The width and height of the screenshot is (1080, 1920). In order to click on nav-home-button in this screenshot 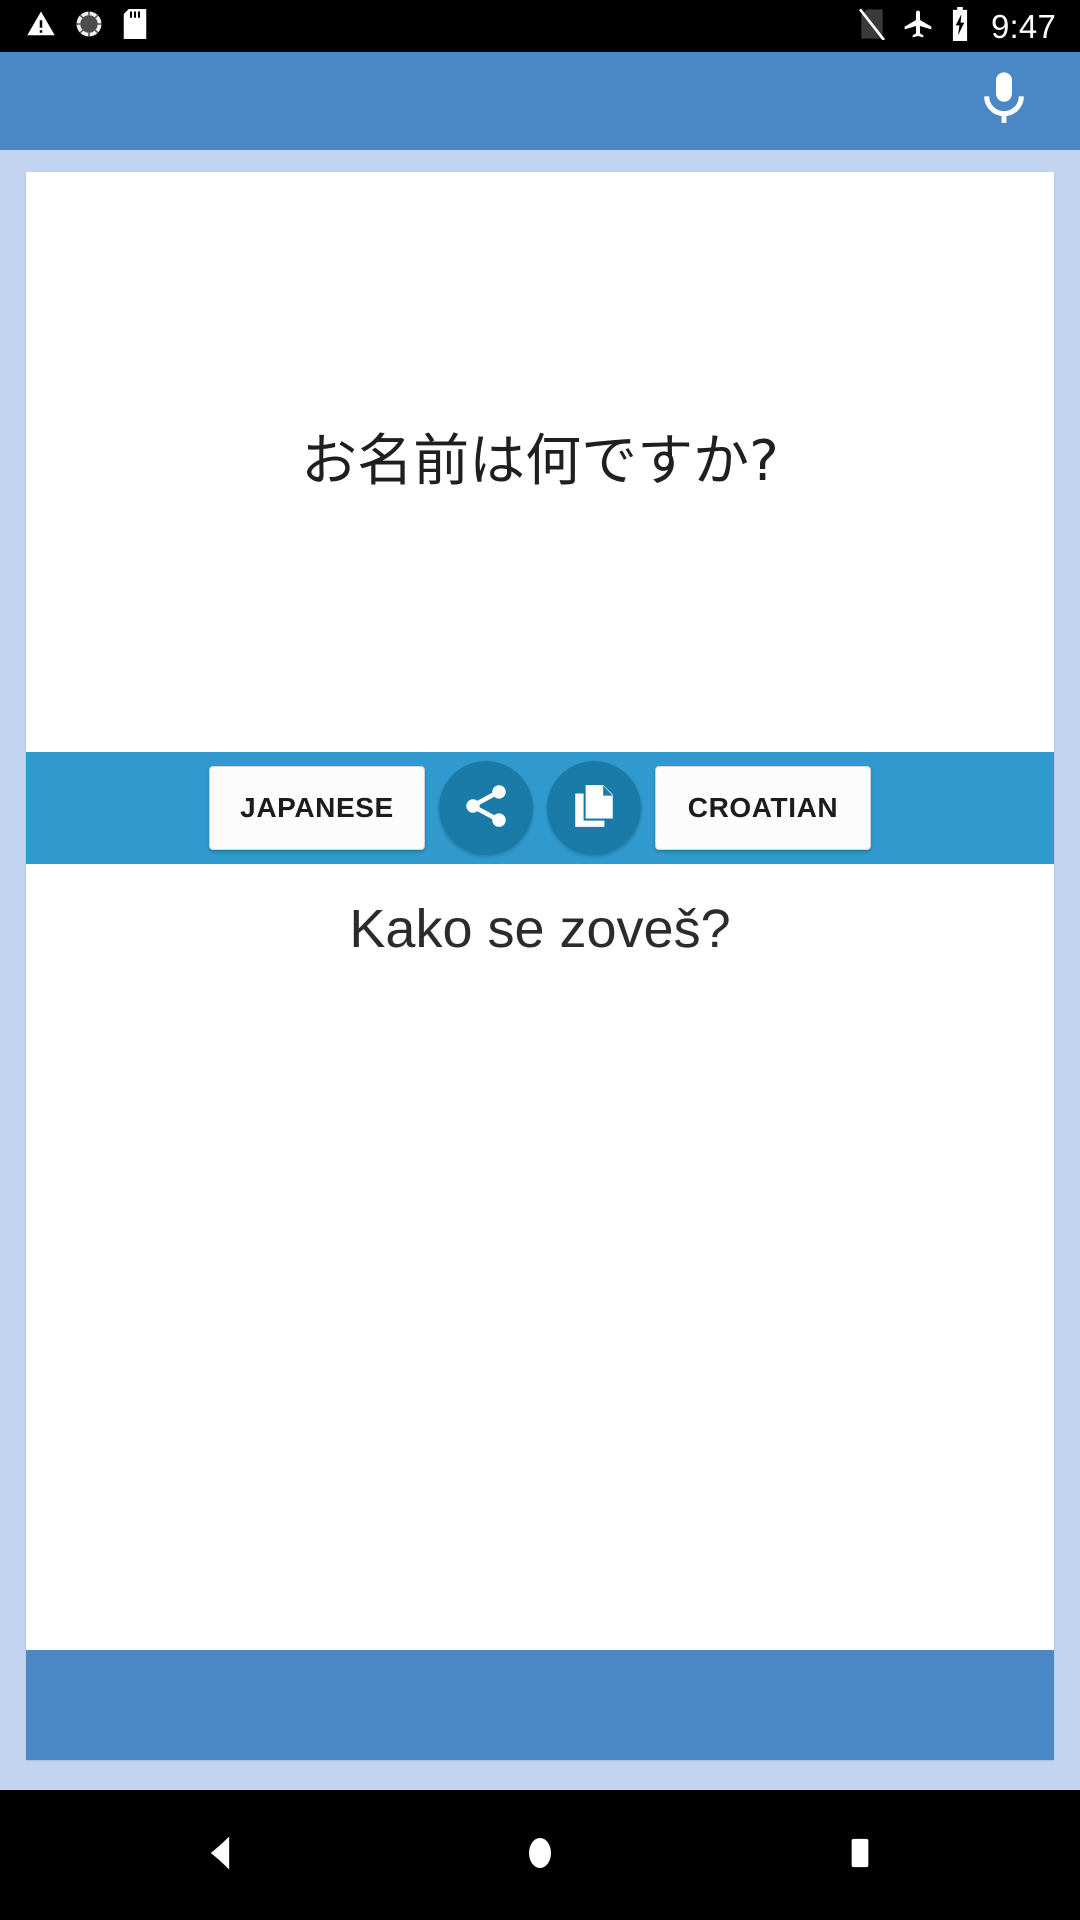, I will do `click(540, 1855)`.